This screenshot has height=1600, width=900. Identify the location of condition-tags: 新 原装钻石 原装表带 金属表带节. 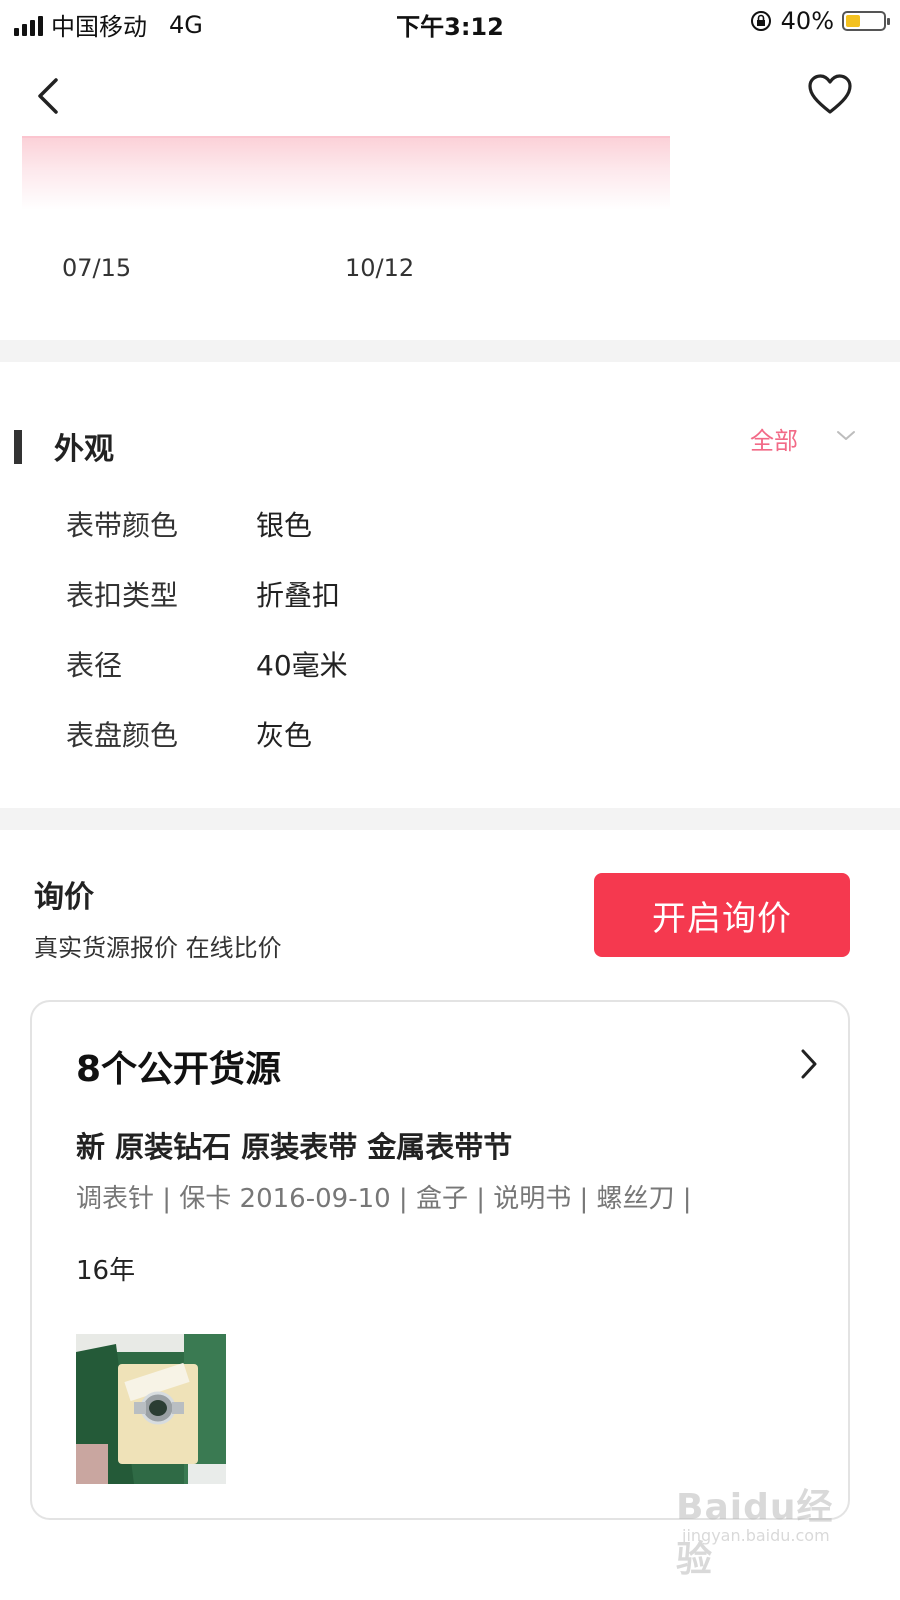
(294, 1147).